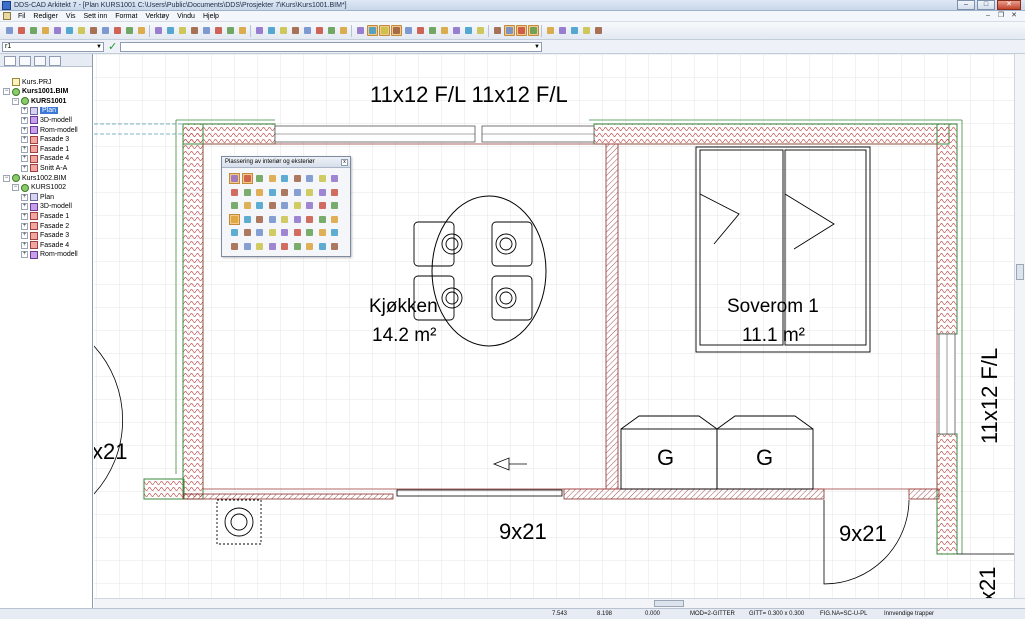 The height and width of the screenshot is (619, 1025). I want to click on tree-item: + Fasade 1, so click(45, 149).